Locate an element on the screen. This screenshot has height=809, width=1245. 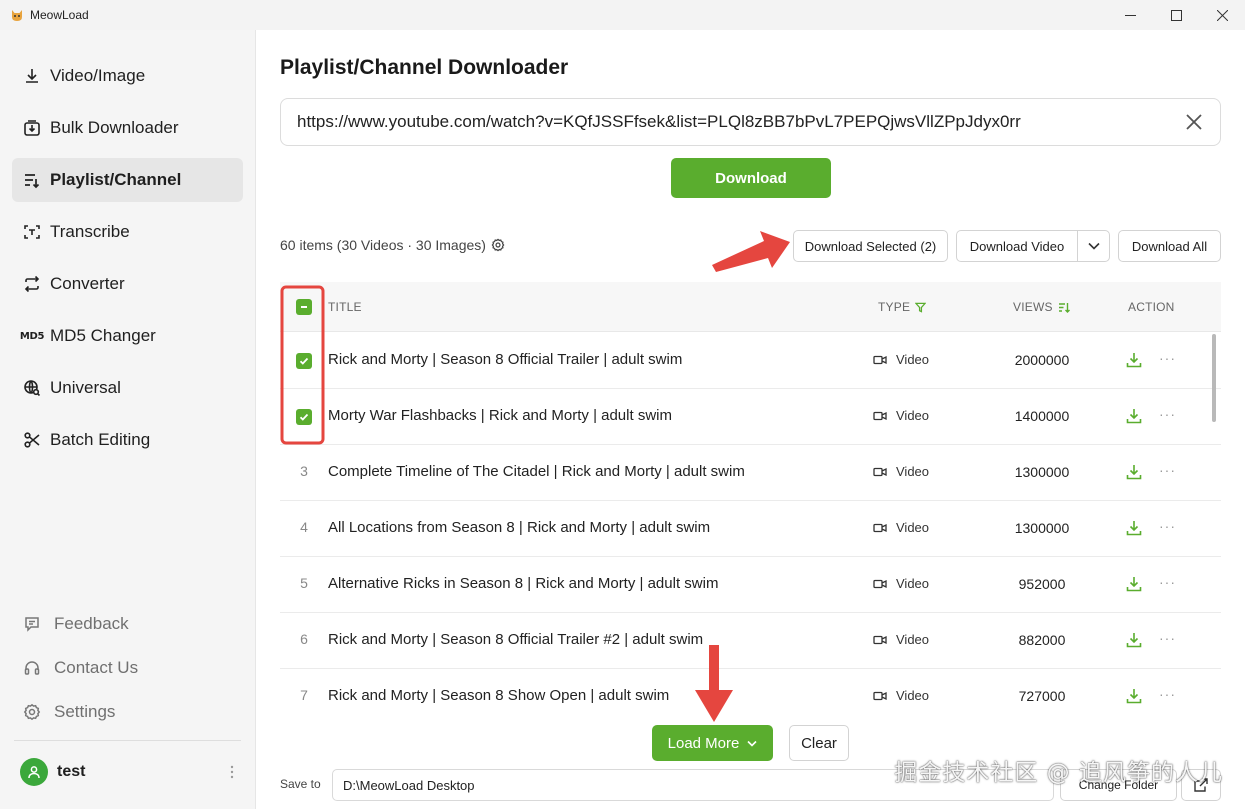
row-views: 1300000 is located at coordinates (1042, 528).